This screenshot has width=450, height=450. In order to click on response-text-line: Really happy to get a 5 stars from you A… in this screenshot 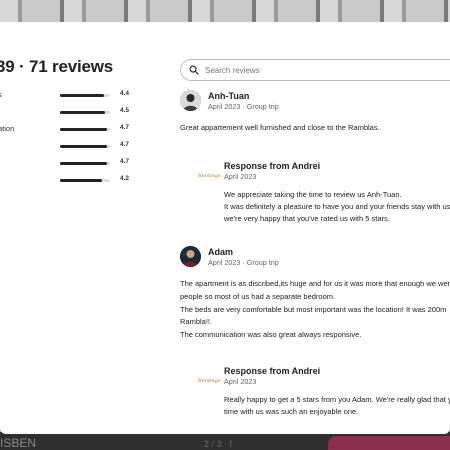, I will do `click(337, 399)`.